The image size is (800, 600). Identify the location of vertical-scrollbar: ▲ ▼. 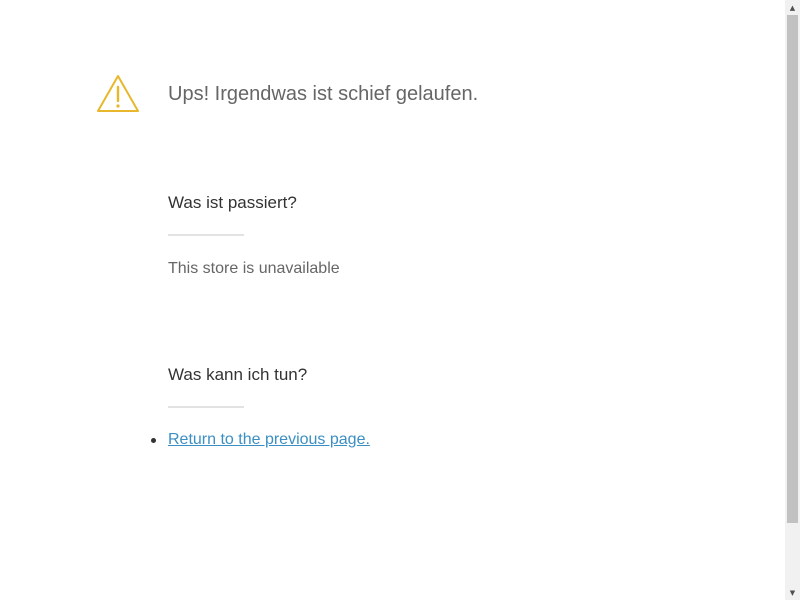
(792, 300).